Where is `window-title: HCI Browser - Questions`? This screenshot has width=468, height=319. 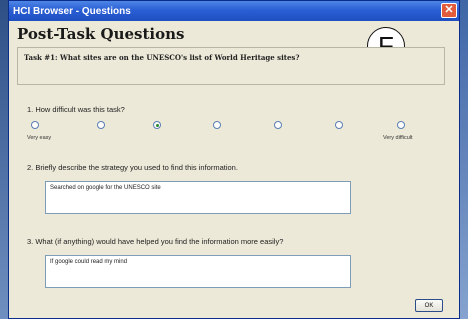 window-title: HCI Browser - Questions is located at coordinates (72, 11).